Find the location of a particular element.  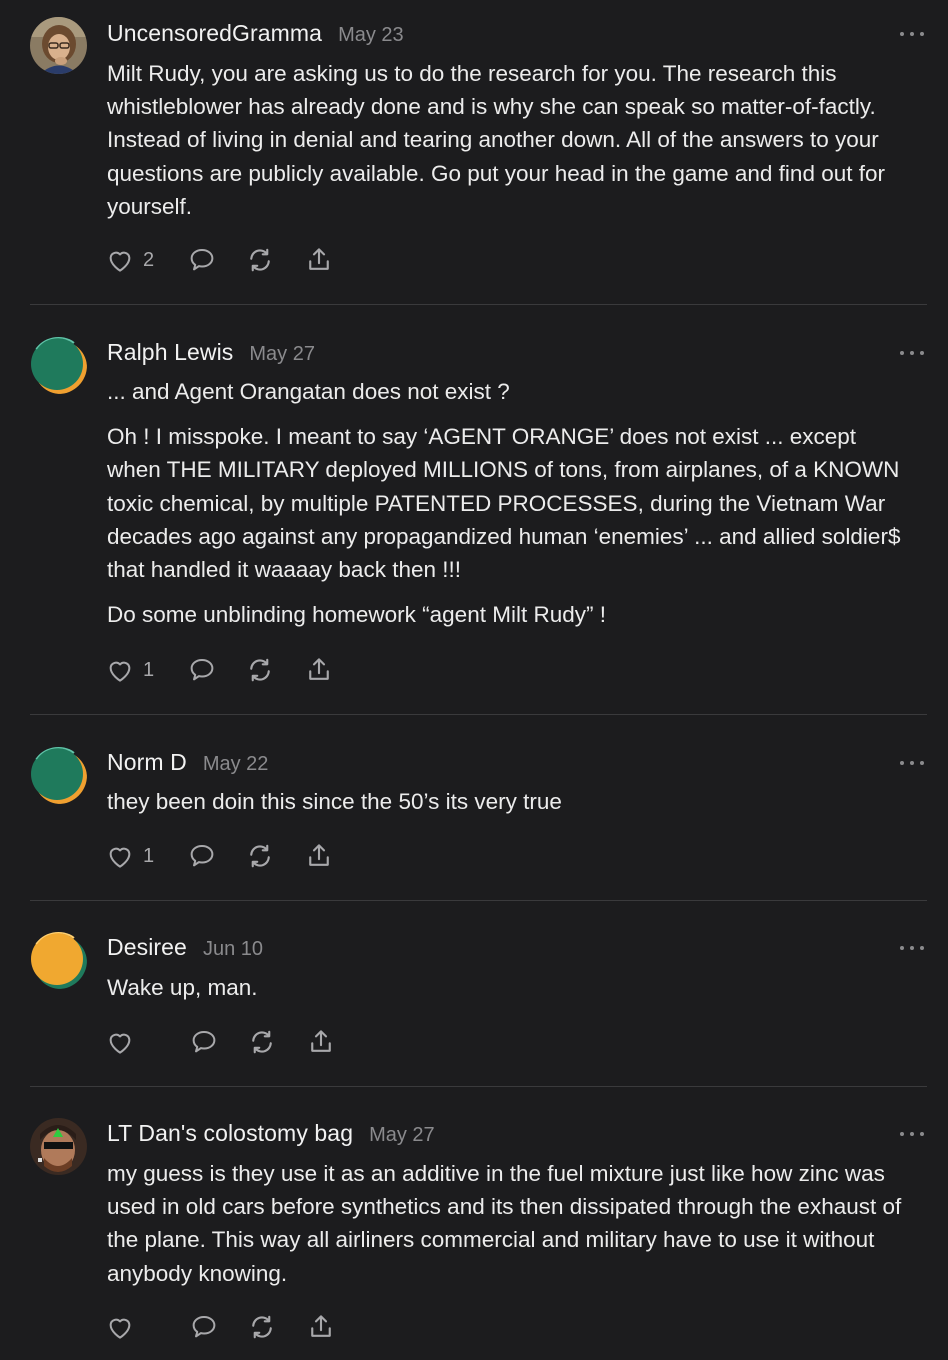

comment-text: Wake up, man. is located at coordinates (182, 987).